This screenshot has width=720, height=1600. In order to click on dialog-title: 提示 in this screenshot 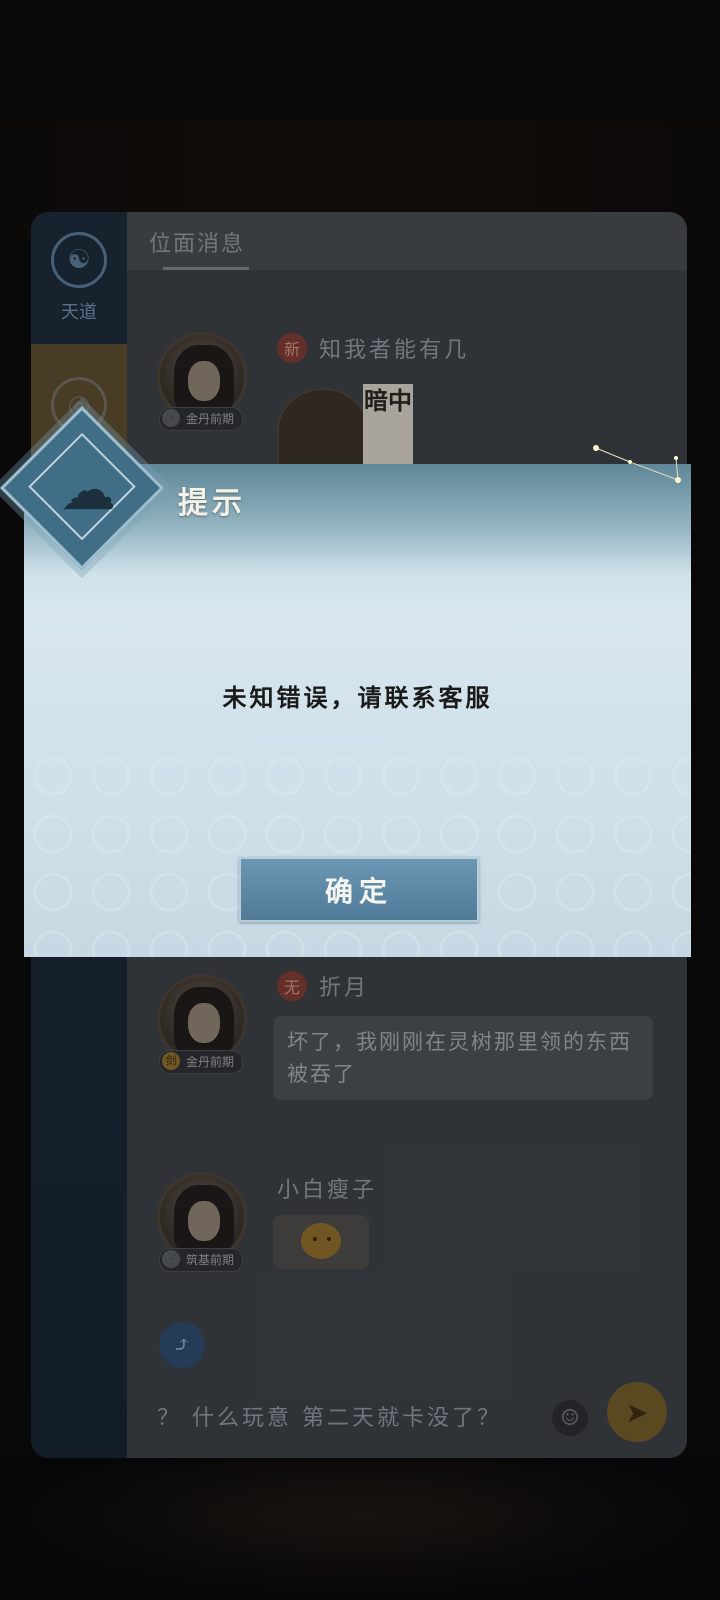, I will do `click(212, 503)`.